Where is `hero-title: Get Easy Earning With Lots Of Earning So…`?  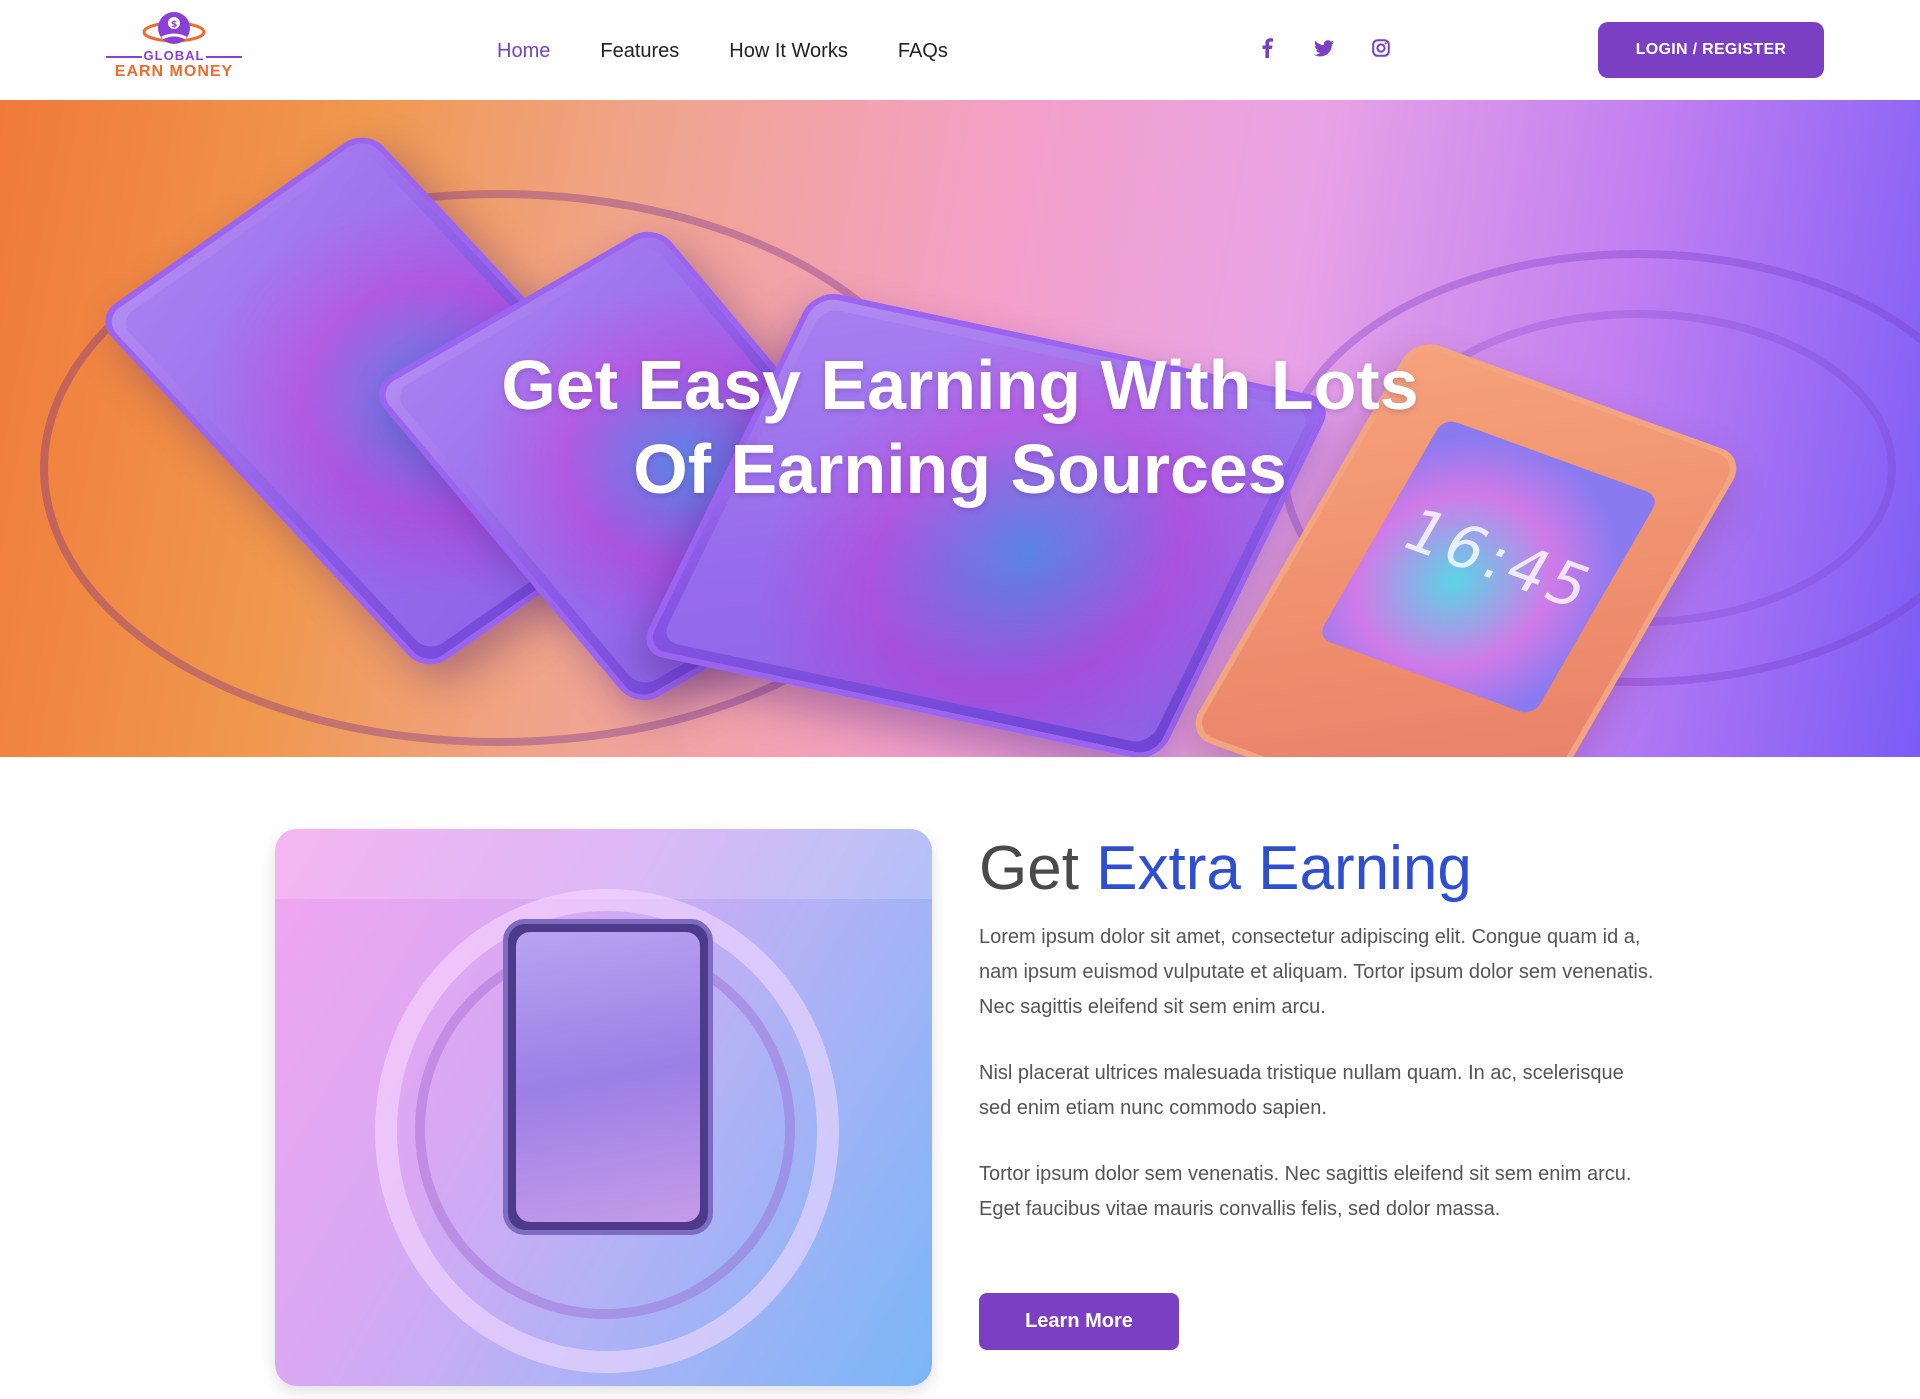
hero-title: Get Easy Earning With Lots Of Earning So… is located at coordinates (960, 427).